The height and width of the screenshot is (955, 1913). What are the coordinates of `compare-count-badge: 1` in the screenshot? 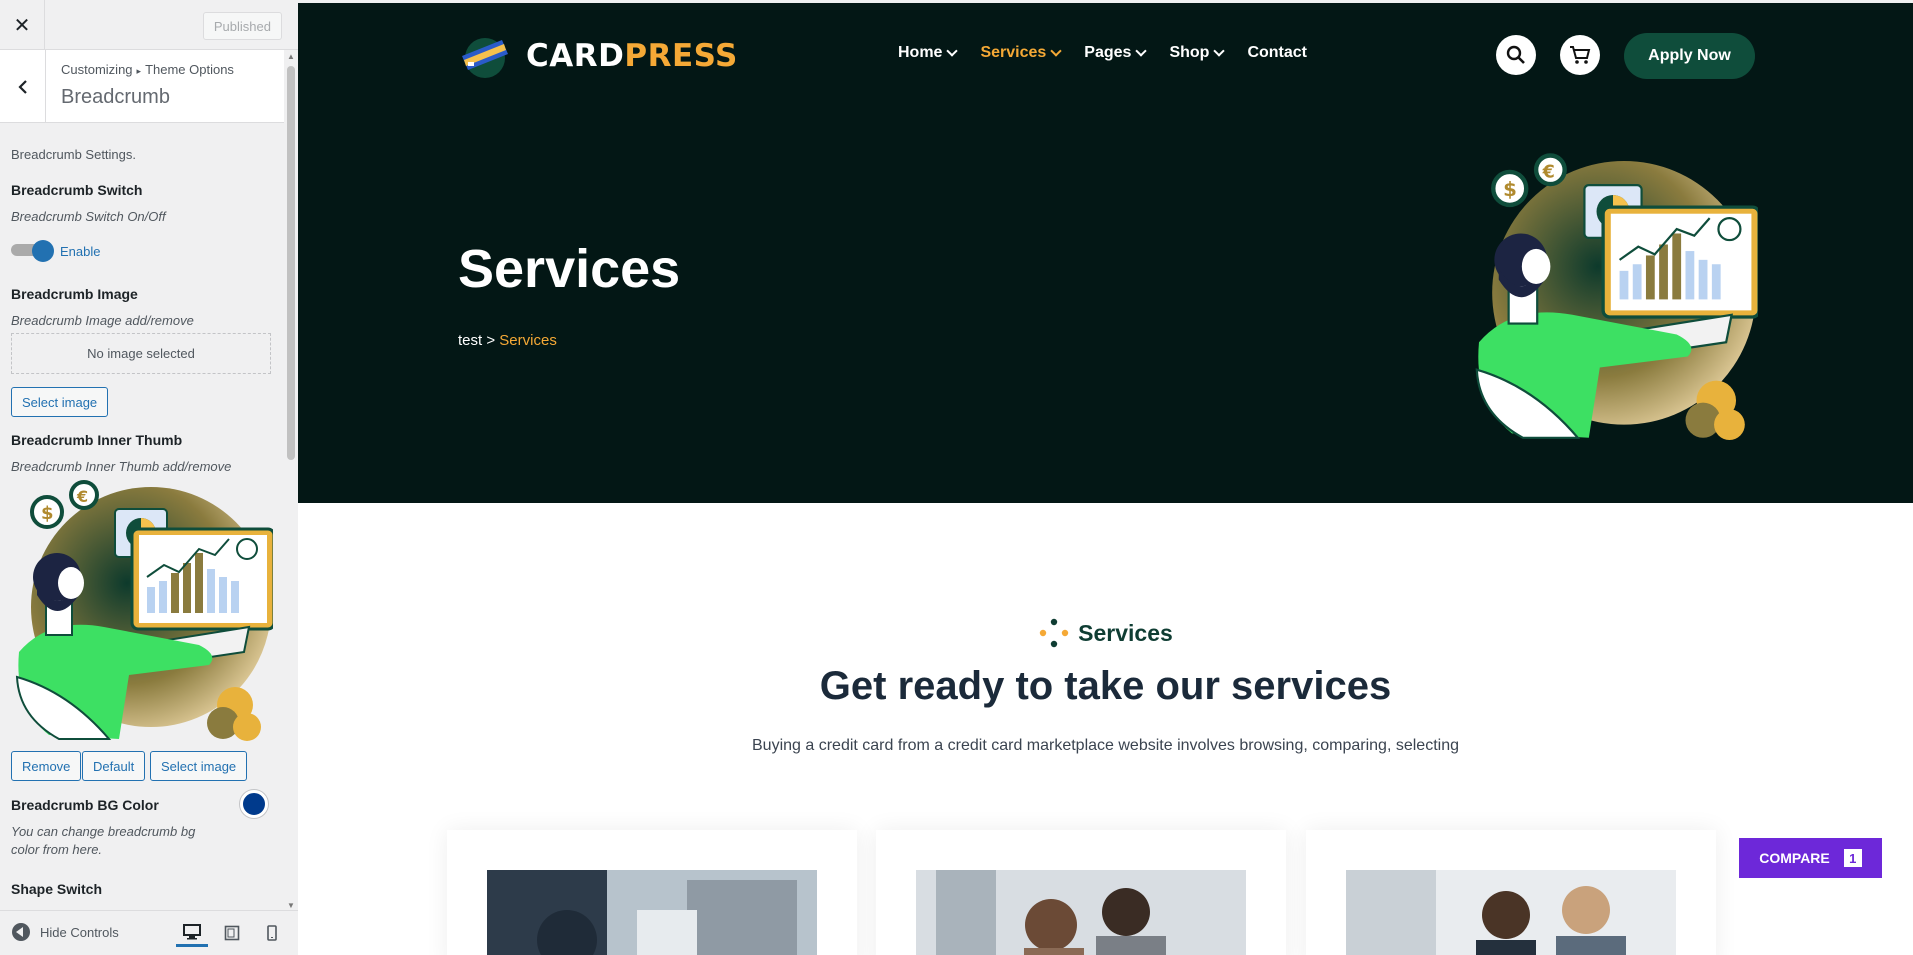 It's located at (1852, 858).